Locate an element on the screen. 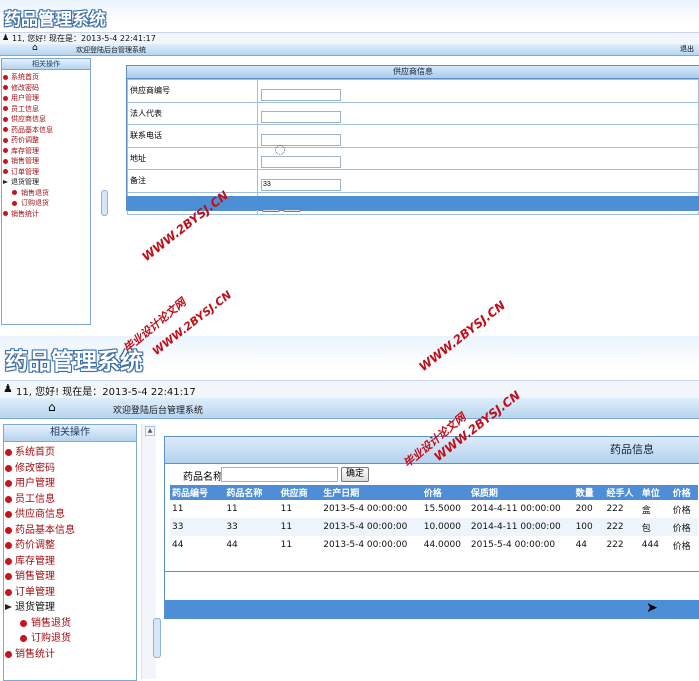 This screenshot has width=699, height=681. sidebar-item-label: 供应商信息 is located at coordinates (28, 119).